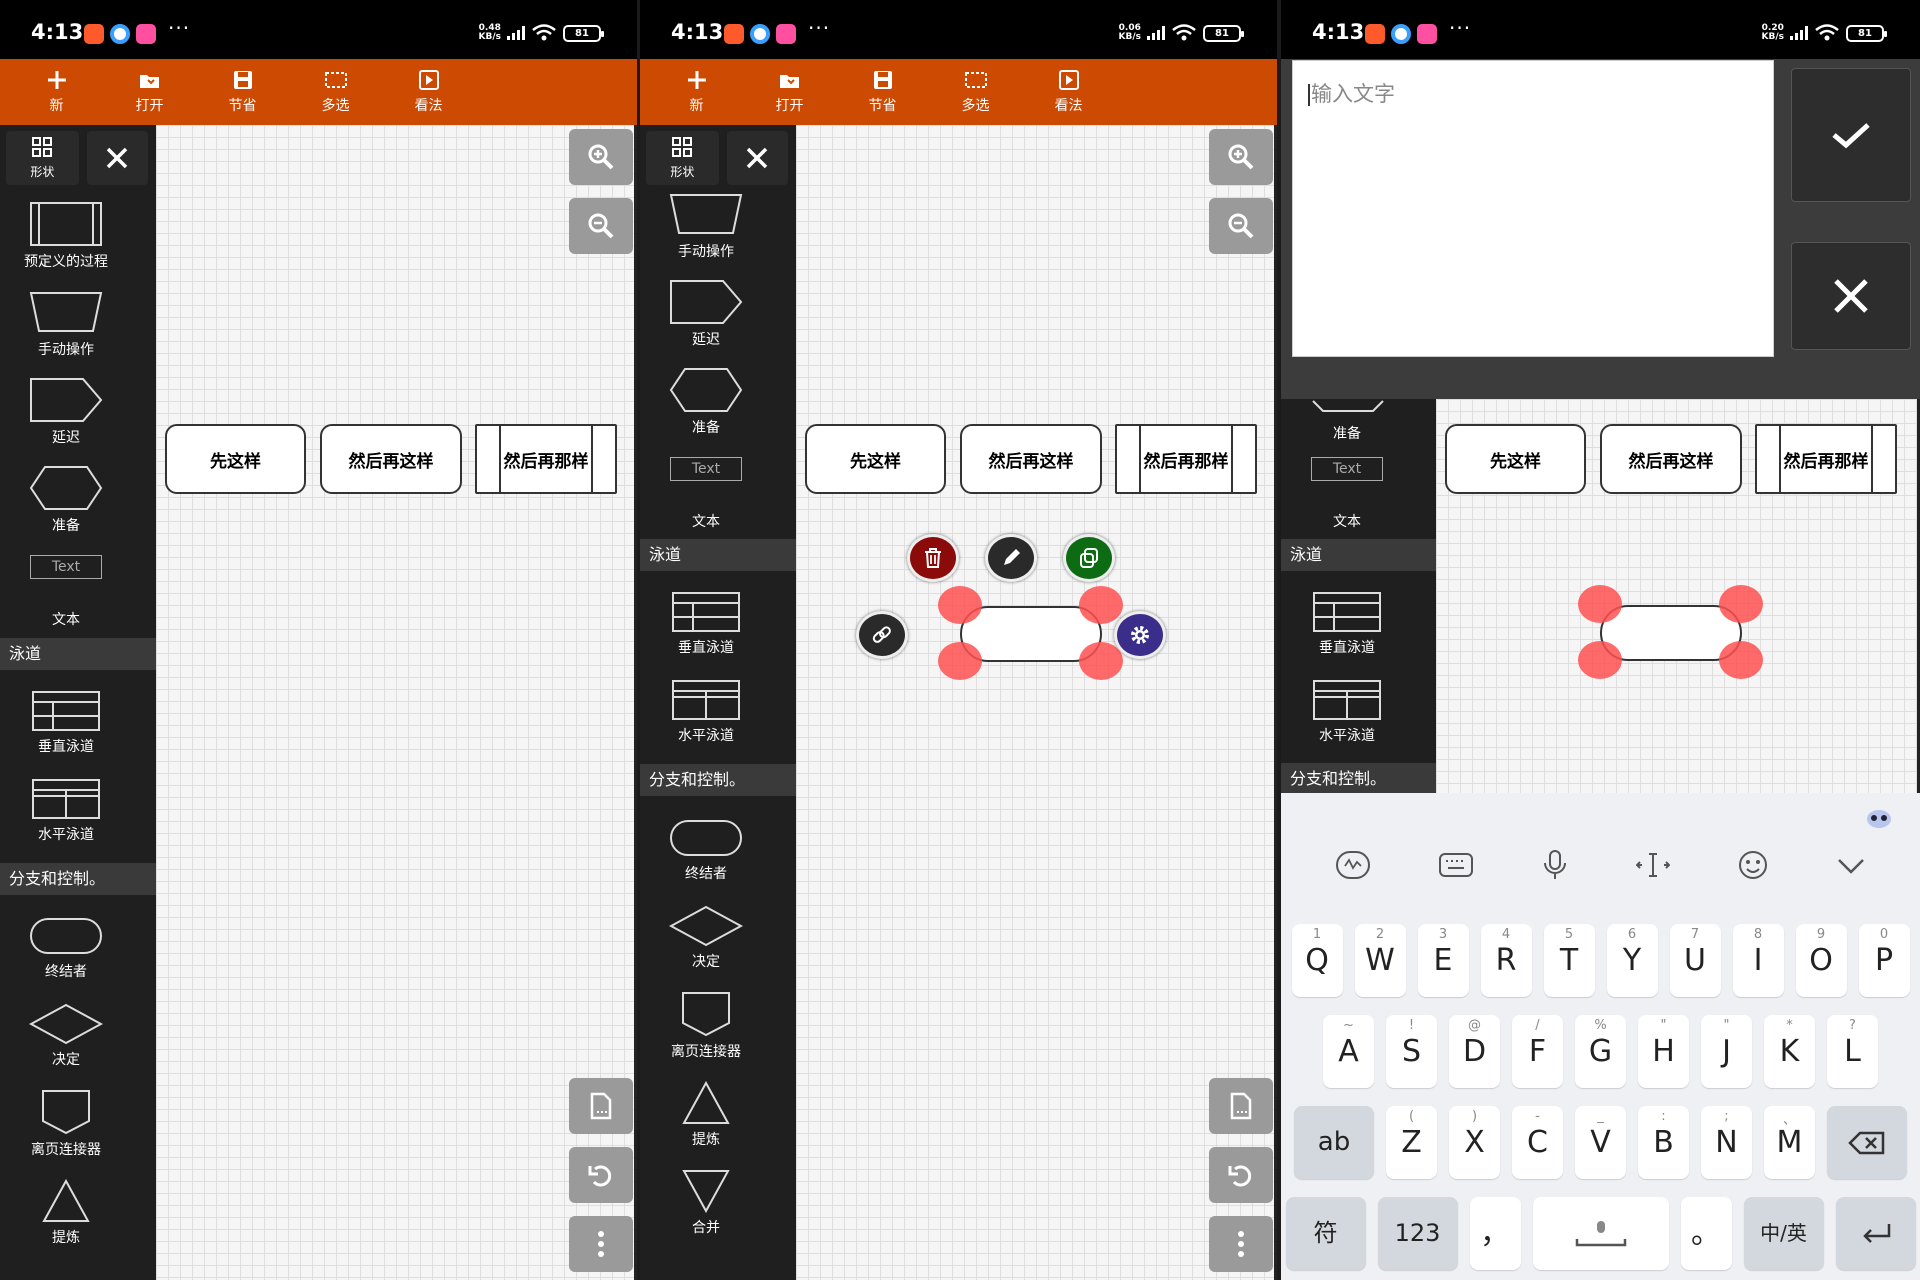 The width and height of the screenshot is (1920, 1280). What do you see at coordinates (1348, 1051) in the screenshot?
I see `key-a: ~ A` at bounding box center [1348, 1051].